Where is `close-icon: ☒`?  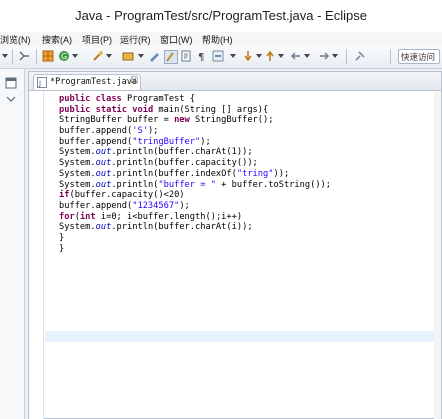
close-icon: ☒ is located at coordinates (134, 81).